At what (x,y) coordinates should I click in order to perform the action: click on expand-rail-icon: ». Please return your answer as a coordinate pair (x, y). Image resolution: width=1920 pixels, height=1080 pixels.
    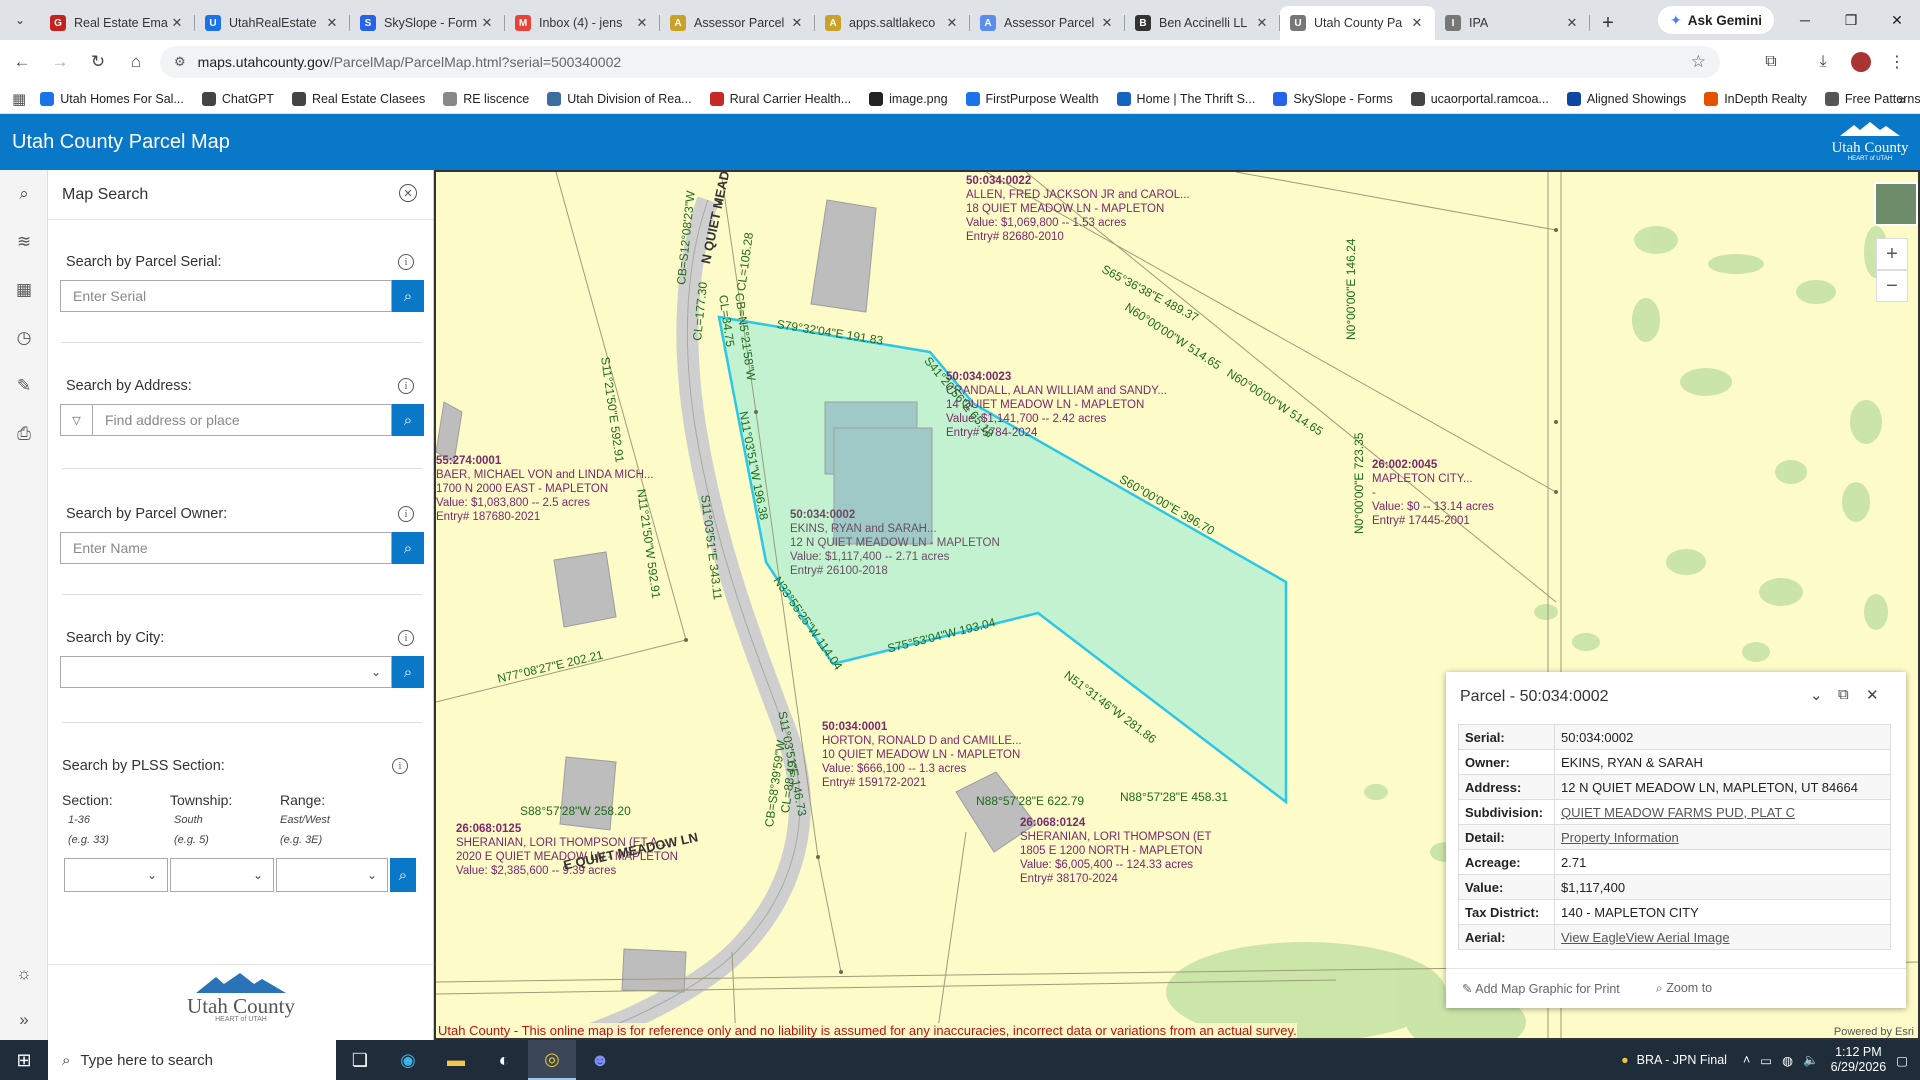
    Looking at the image, I should click on (24, 1020).